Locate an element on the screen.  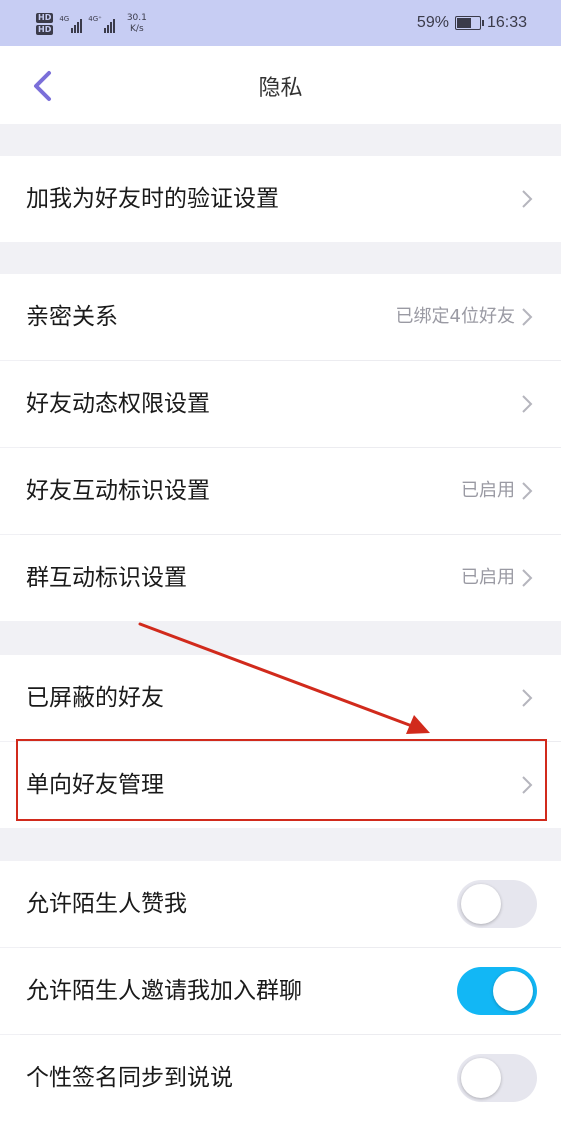
hd-indicators: HD HD is located at coordinates (45, 24).